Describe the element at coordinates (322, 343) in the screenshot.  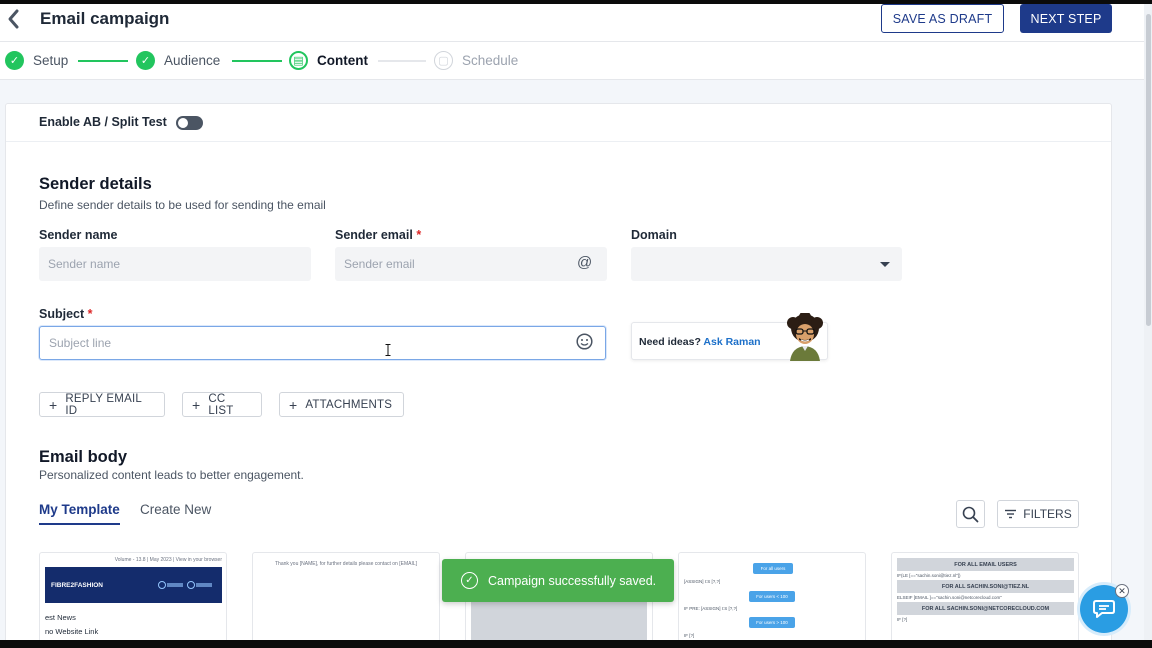
I see `subject-input: Subject line` at that location.